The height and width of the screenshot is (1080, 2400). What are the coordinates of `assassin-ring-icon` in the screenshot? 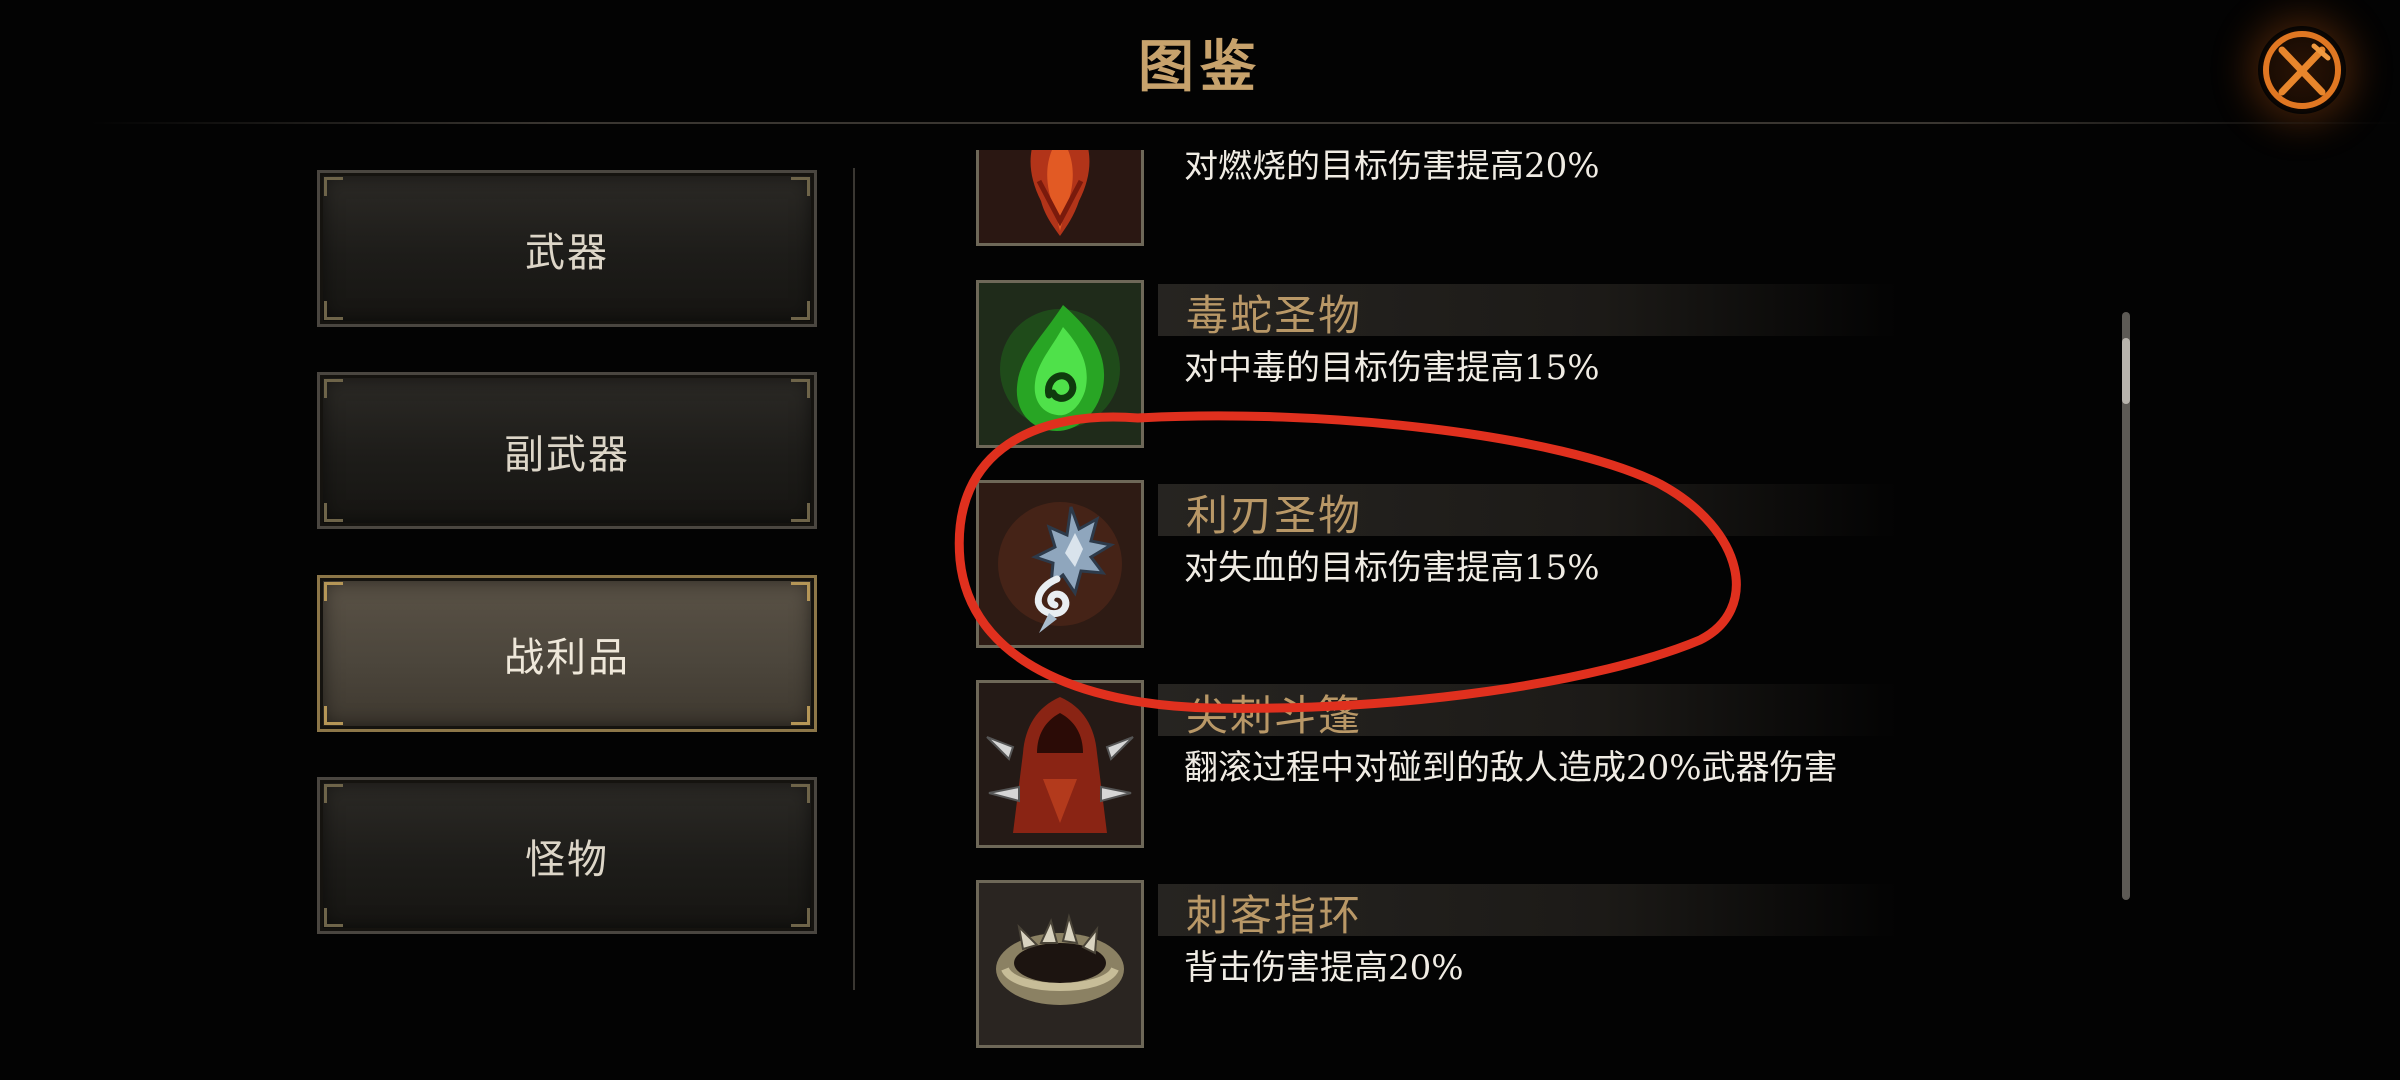 It's located at (1060, 964).